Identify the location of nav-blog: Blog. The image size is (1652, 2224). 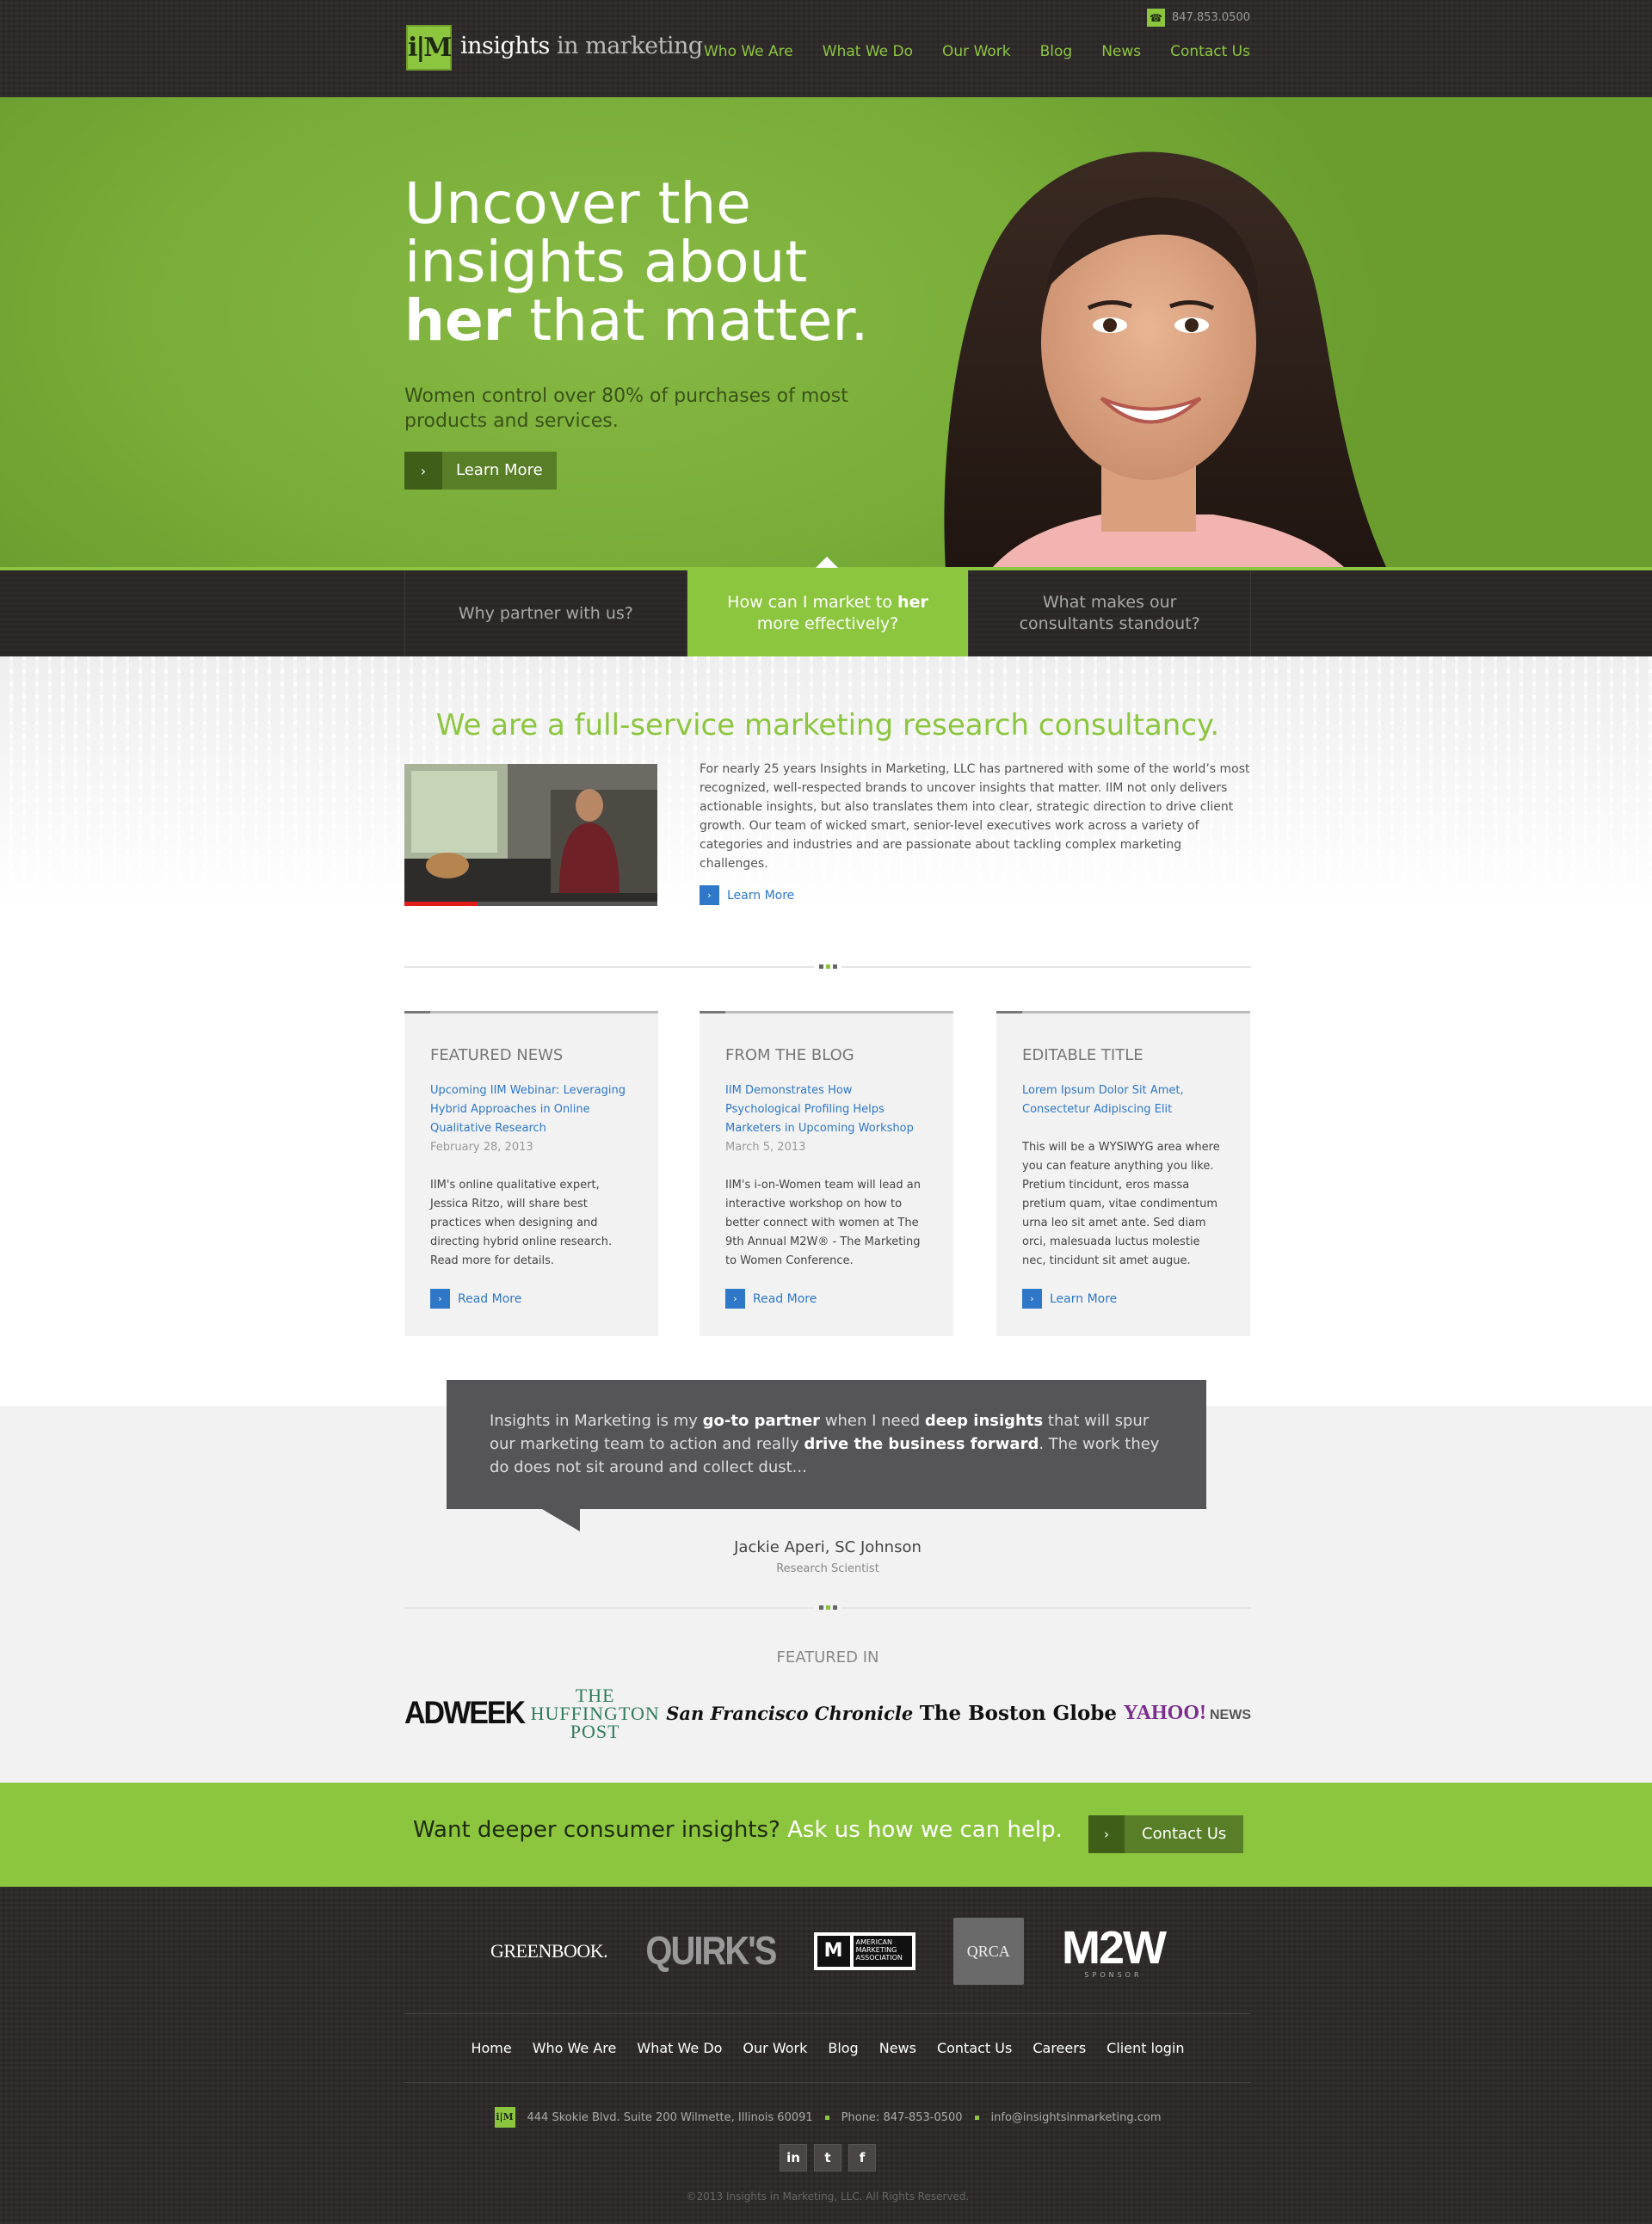
(1056, 51).